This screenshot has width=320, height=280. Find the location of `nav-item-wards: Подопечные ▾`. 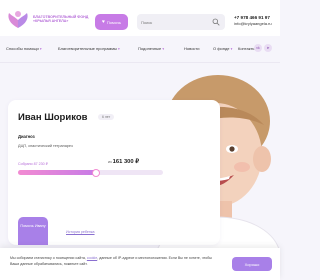

nav-item-wards: Подопечные ▾ is located at coordinates (151, 48).